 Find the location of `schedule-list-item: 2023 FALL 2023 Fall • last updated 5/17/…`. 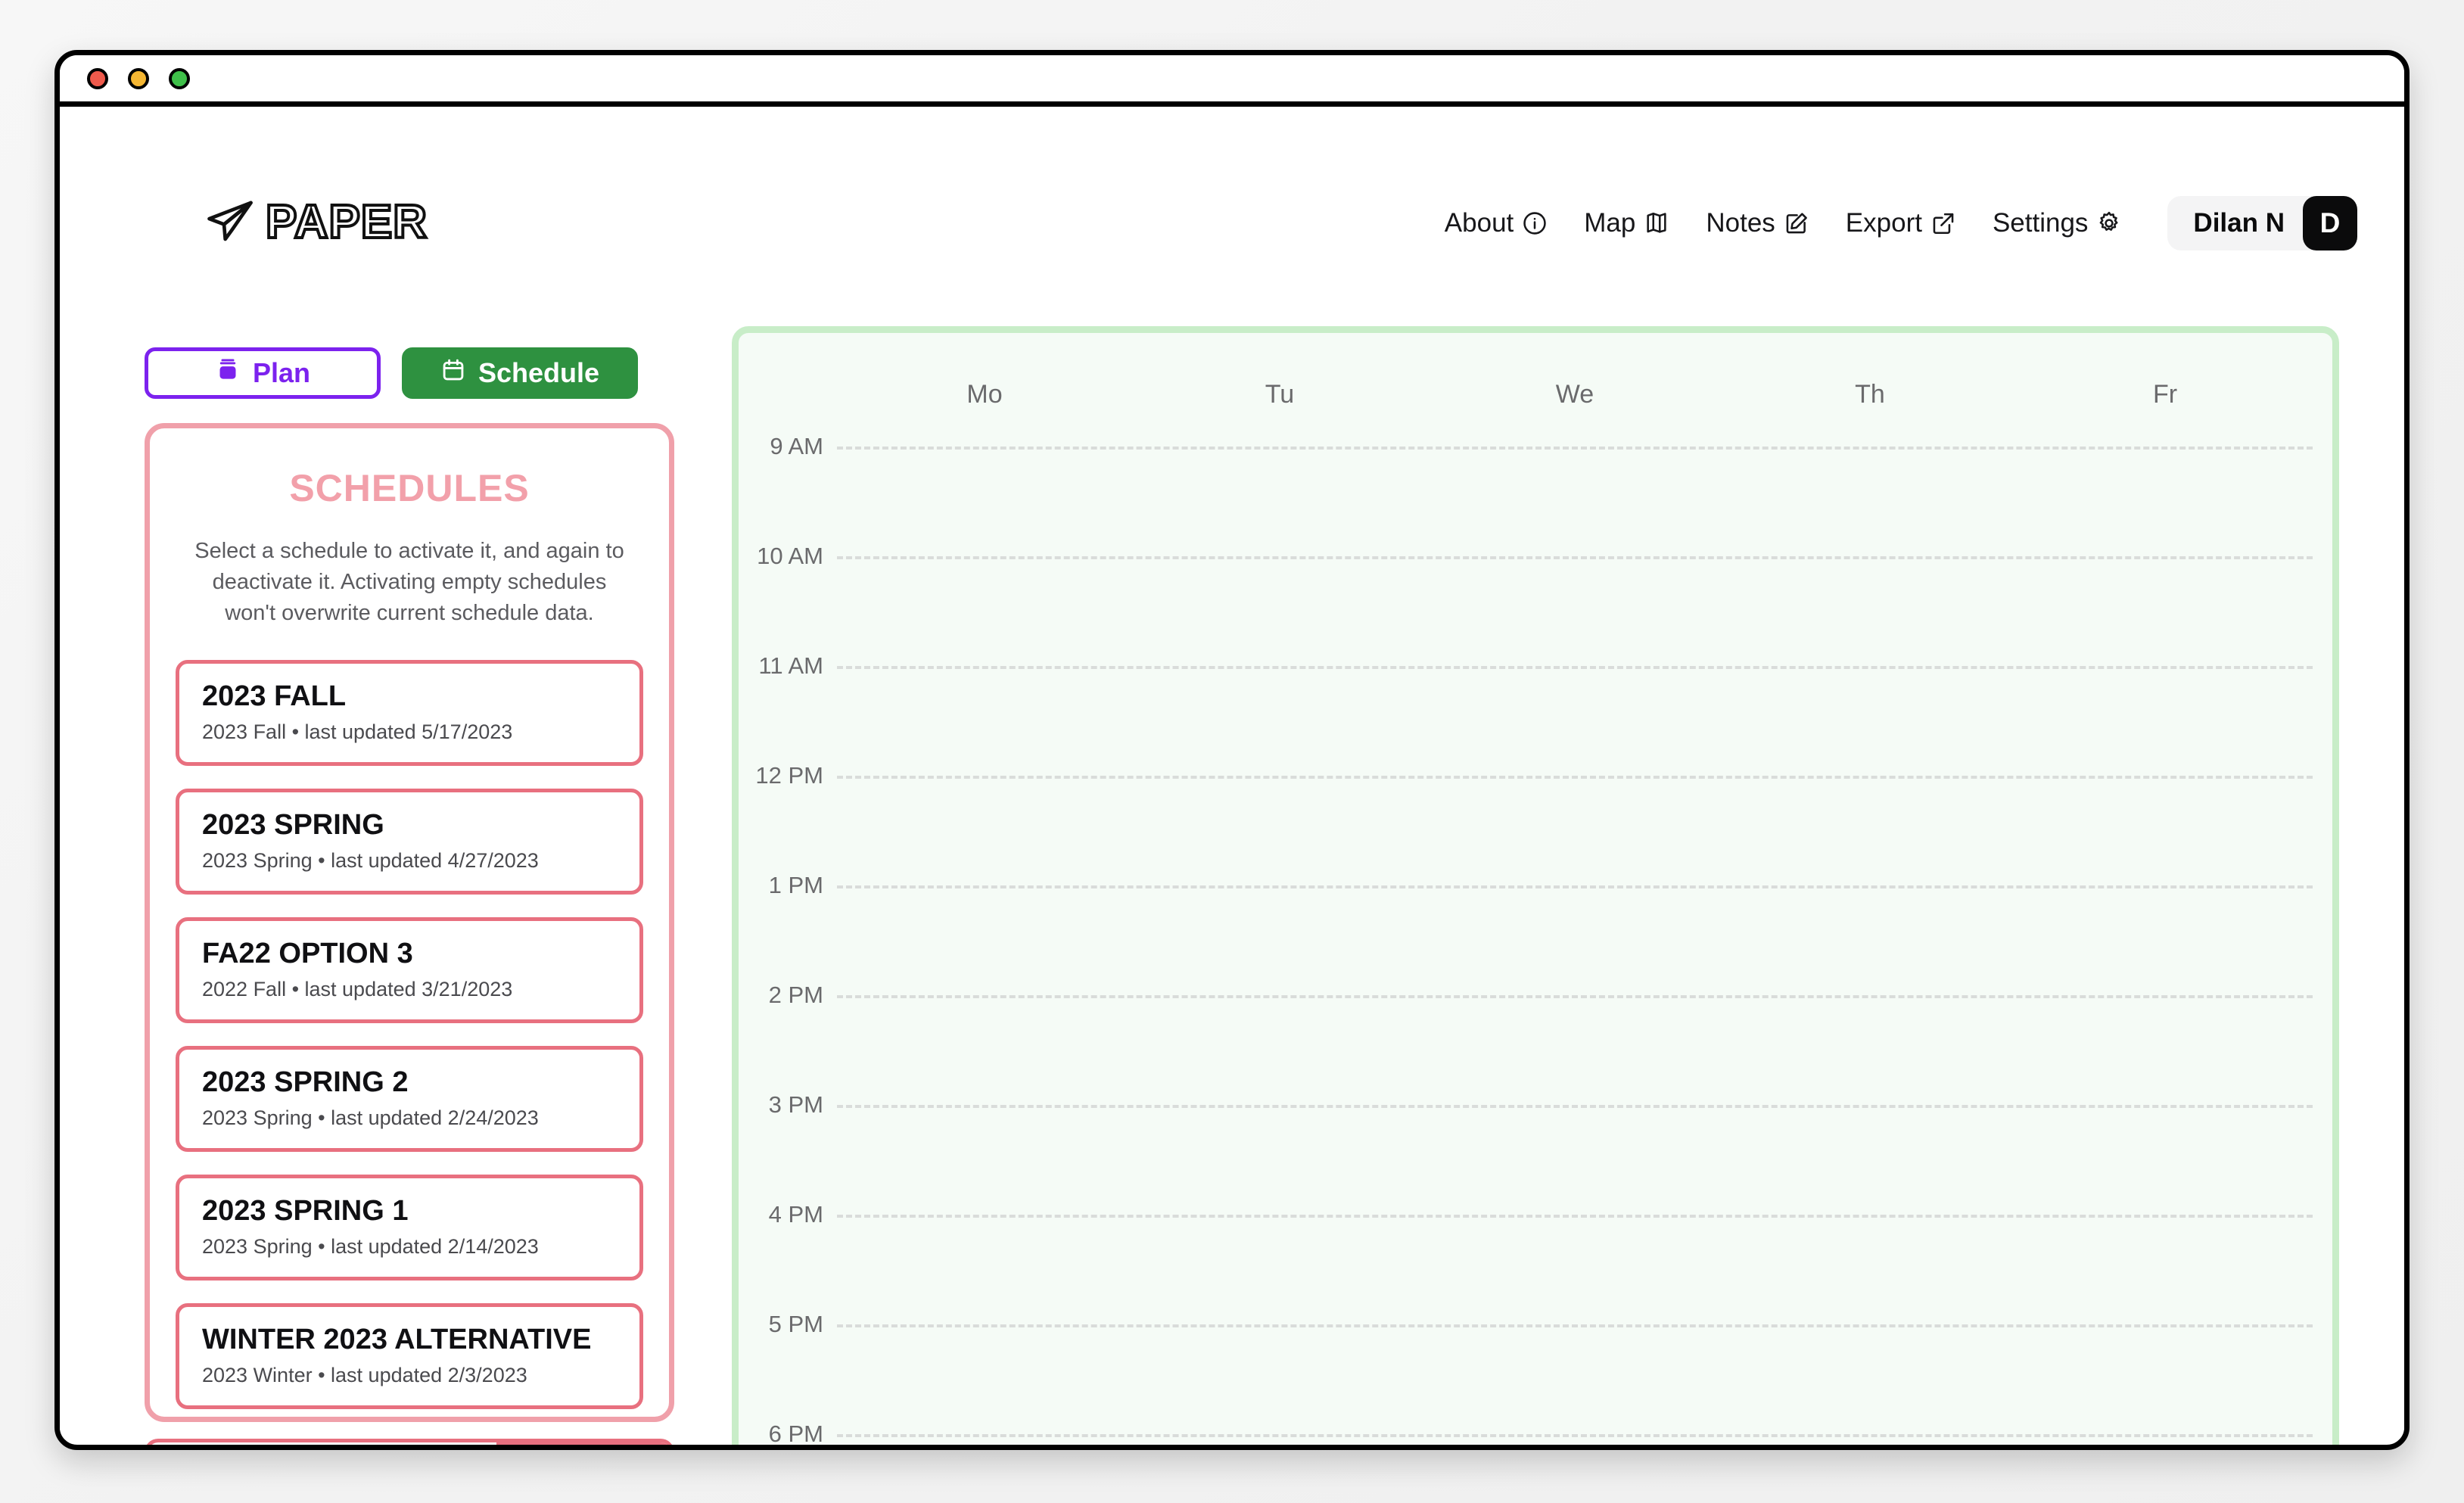

schedule-list-item: 2023 FALL 2023 Fall • last updated 5/17/… is located at coordinates (409, 712).